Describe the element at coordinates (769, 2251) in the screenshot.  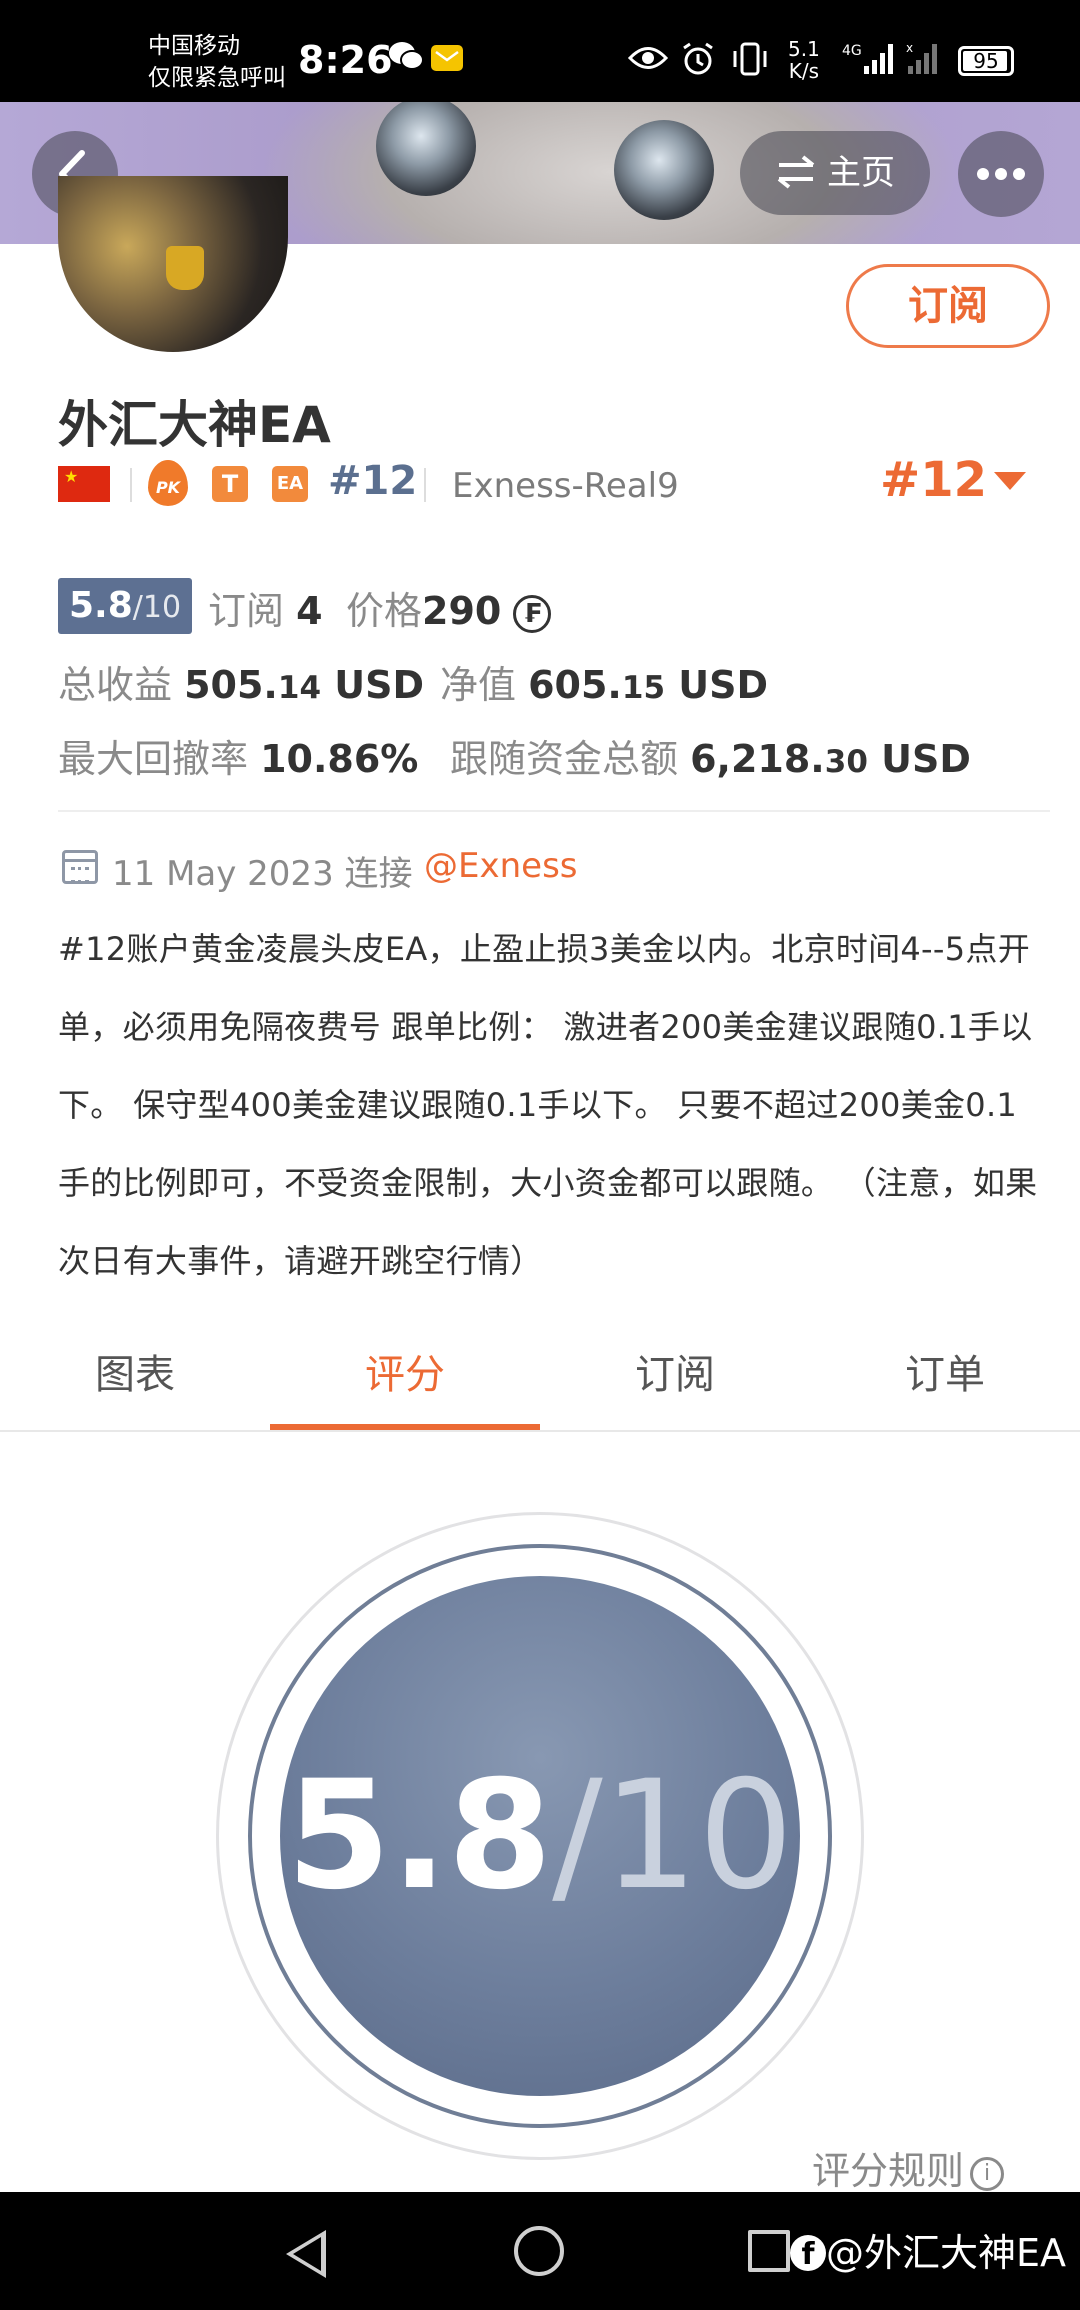
I see `nav-recent-icon` at that location.